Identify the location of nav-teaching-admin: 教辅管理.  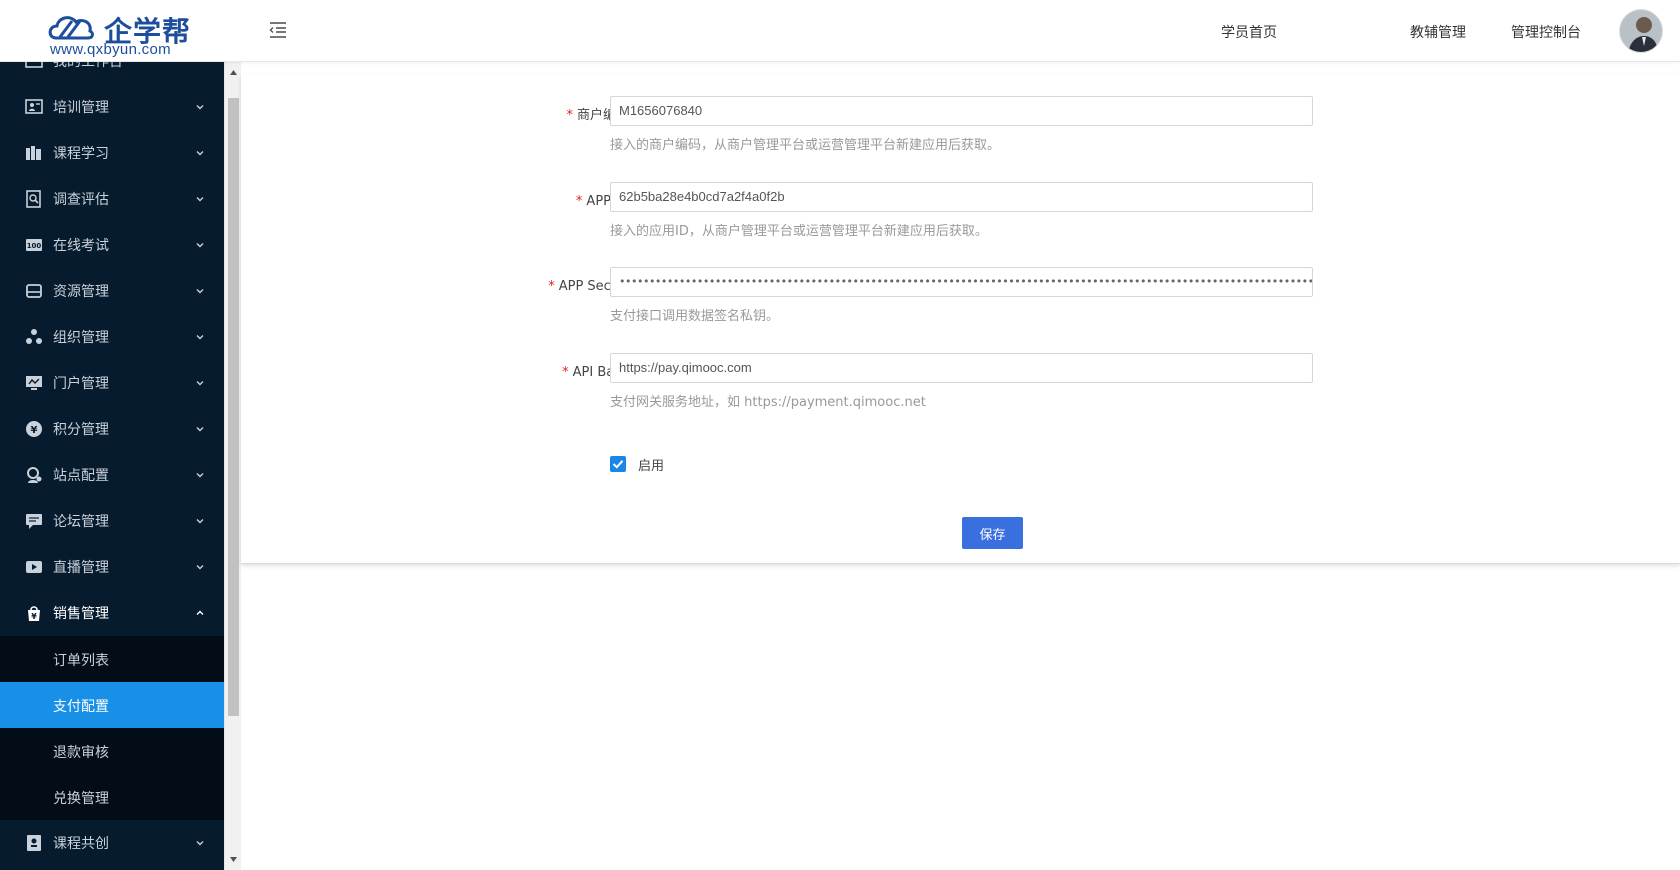
(1438, 32).